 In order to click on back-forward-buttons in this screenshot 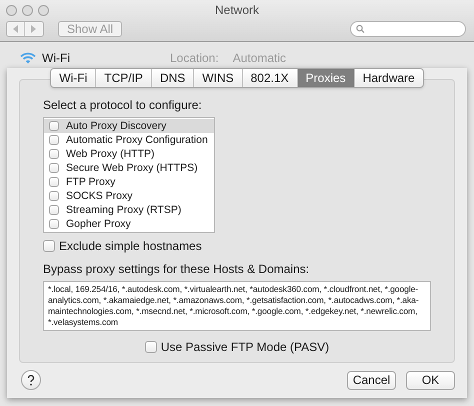, I will do `click(25, 29)`.